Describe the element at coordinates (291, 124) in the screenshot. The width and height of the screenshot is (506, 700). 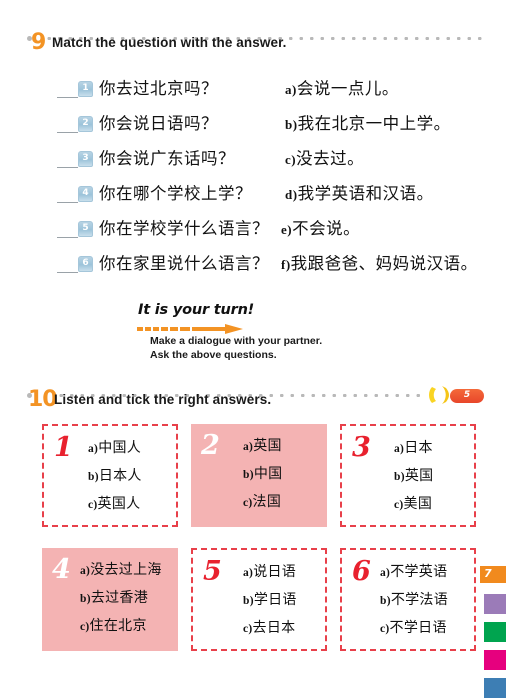
I see `answer-label: b)` at that location.